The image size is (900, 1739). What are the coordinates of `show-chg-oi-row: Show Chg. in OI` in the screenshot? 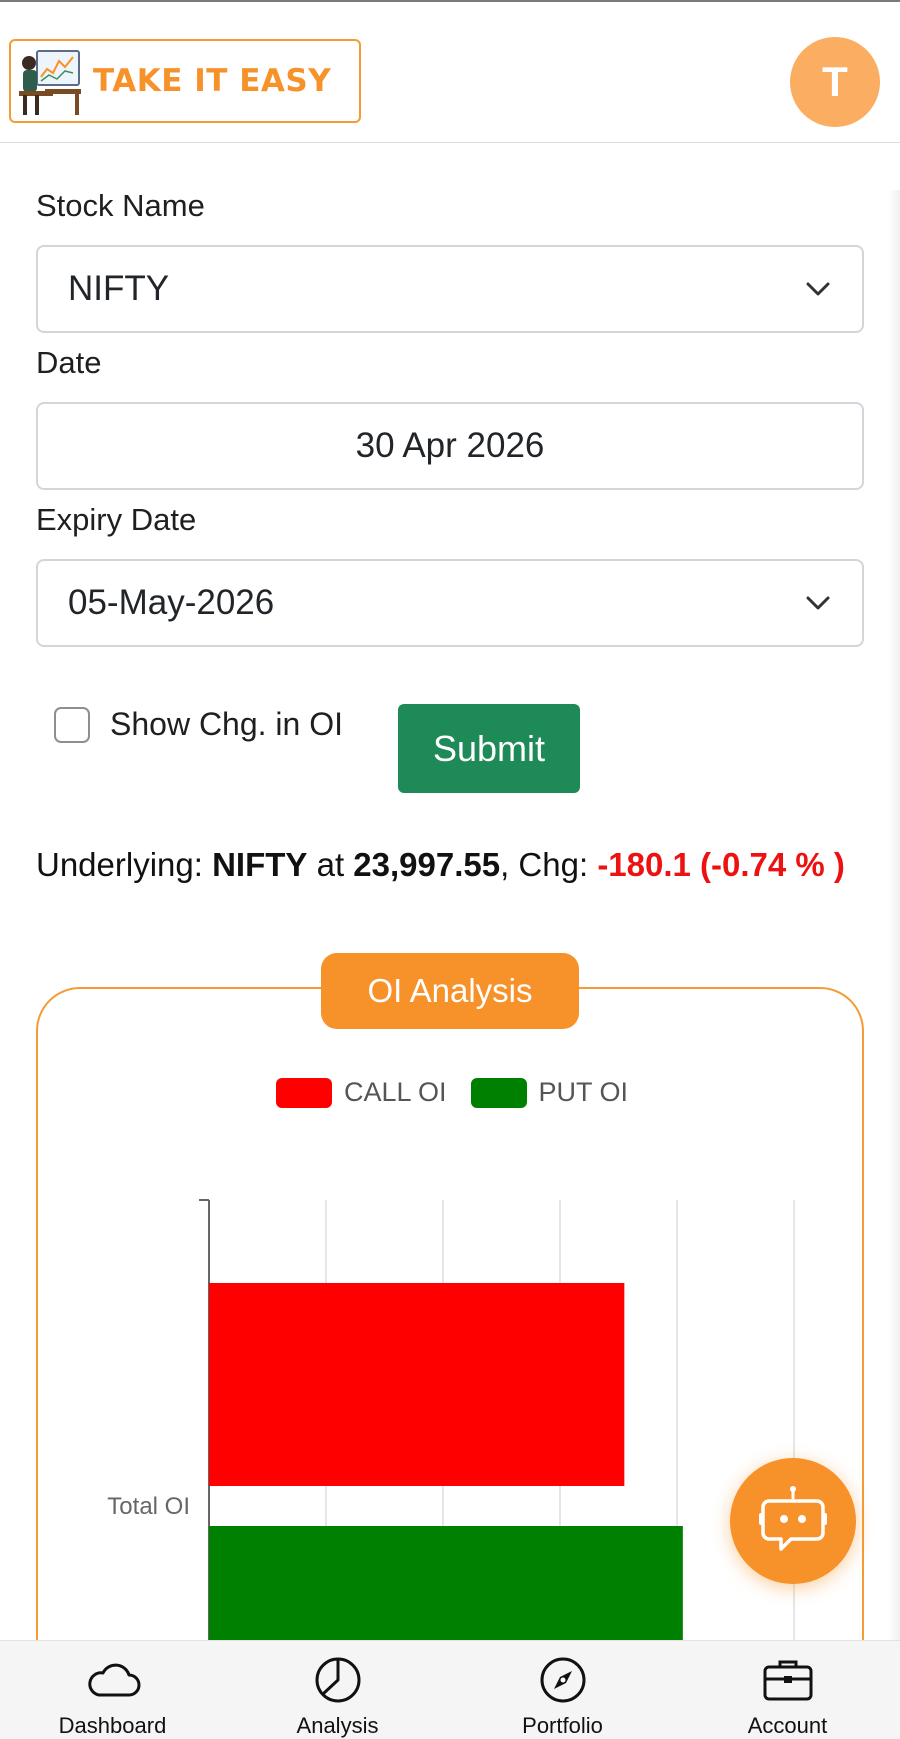 It's located at (198, 724).